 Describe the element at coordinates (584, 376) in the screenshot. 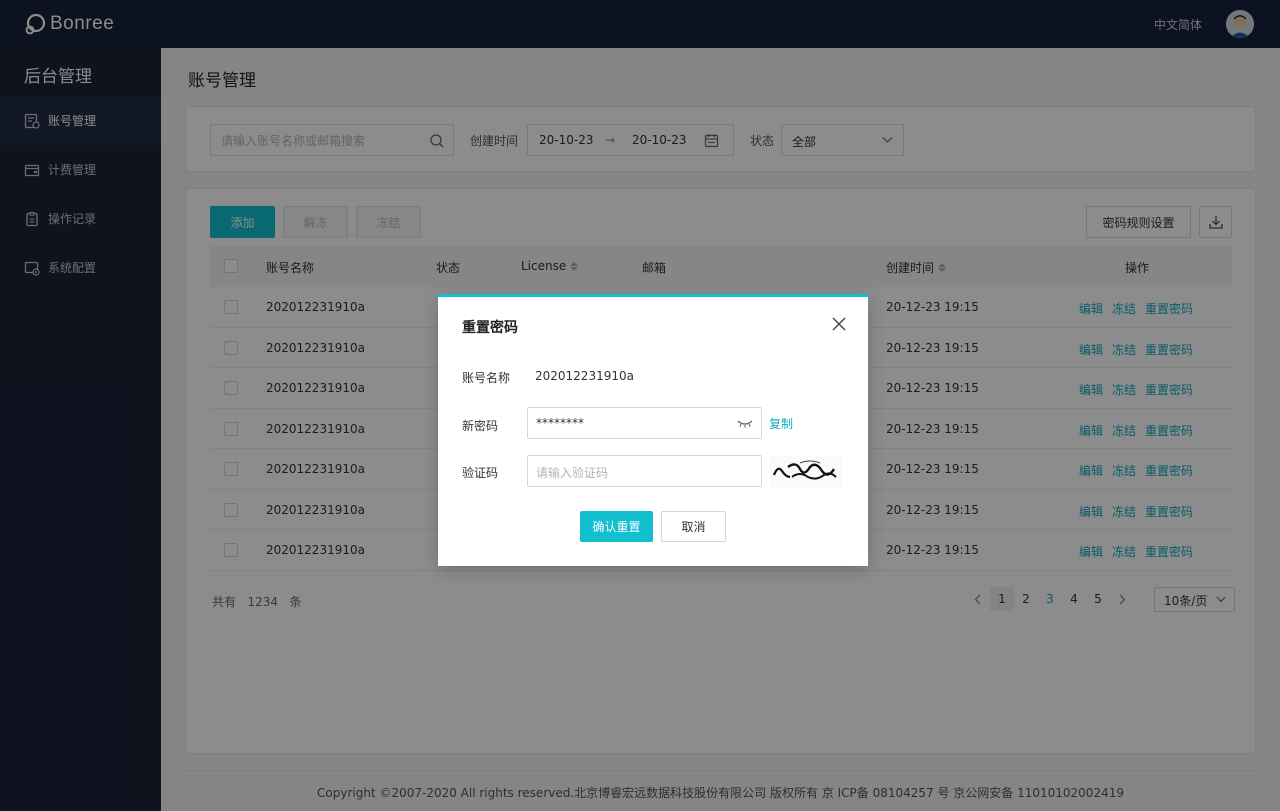

I see `account-name-value: 202012231910a` at that location.